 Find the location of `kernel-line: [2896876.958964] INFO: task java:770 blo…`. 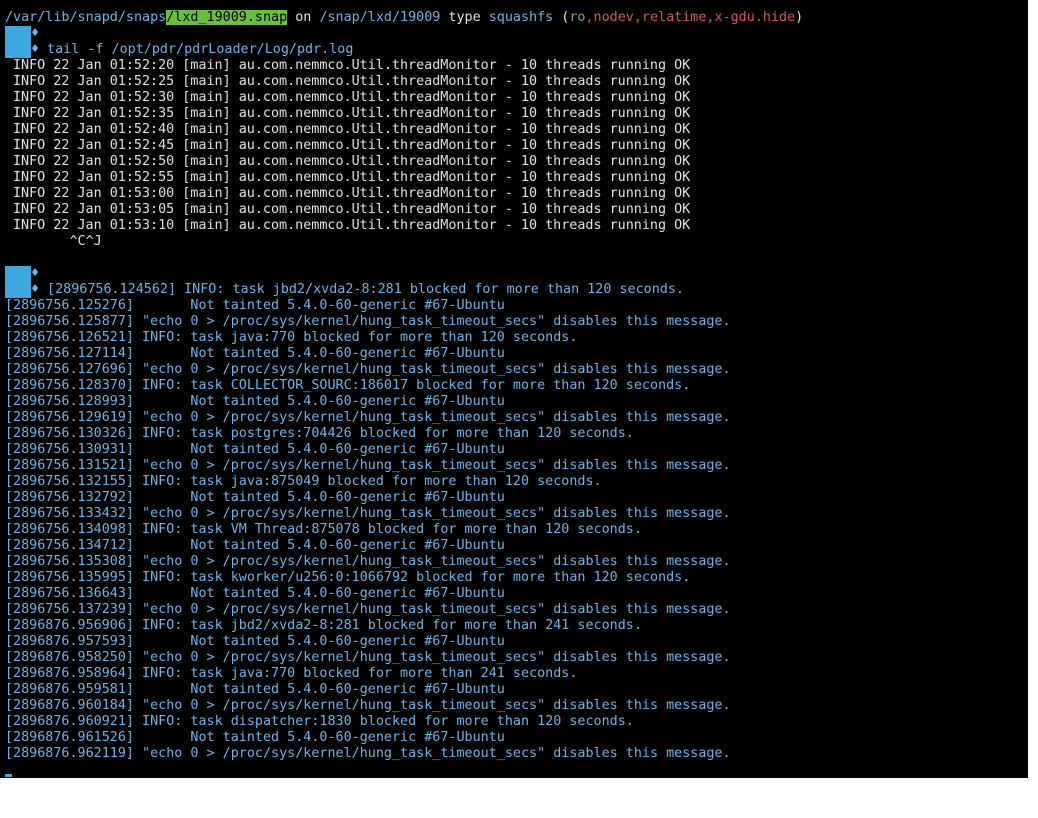

kernel-line: [2896876.958964] INFO: task java:770 blo… is located at coordinates (291, 673).